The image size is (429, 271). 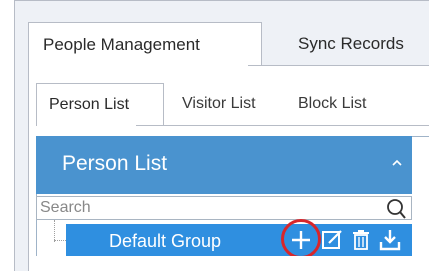 What do you see at coordinates (332, 240) in the screenshot?
I see `edit-icon` at bounding box center [332, 240].